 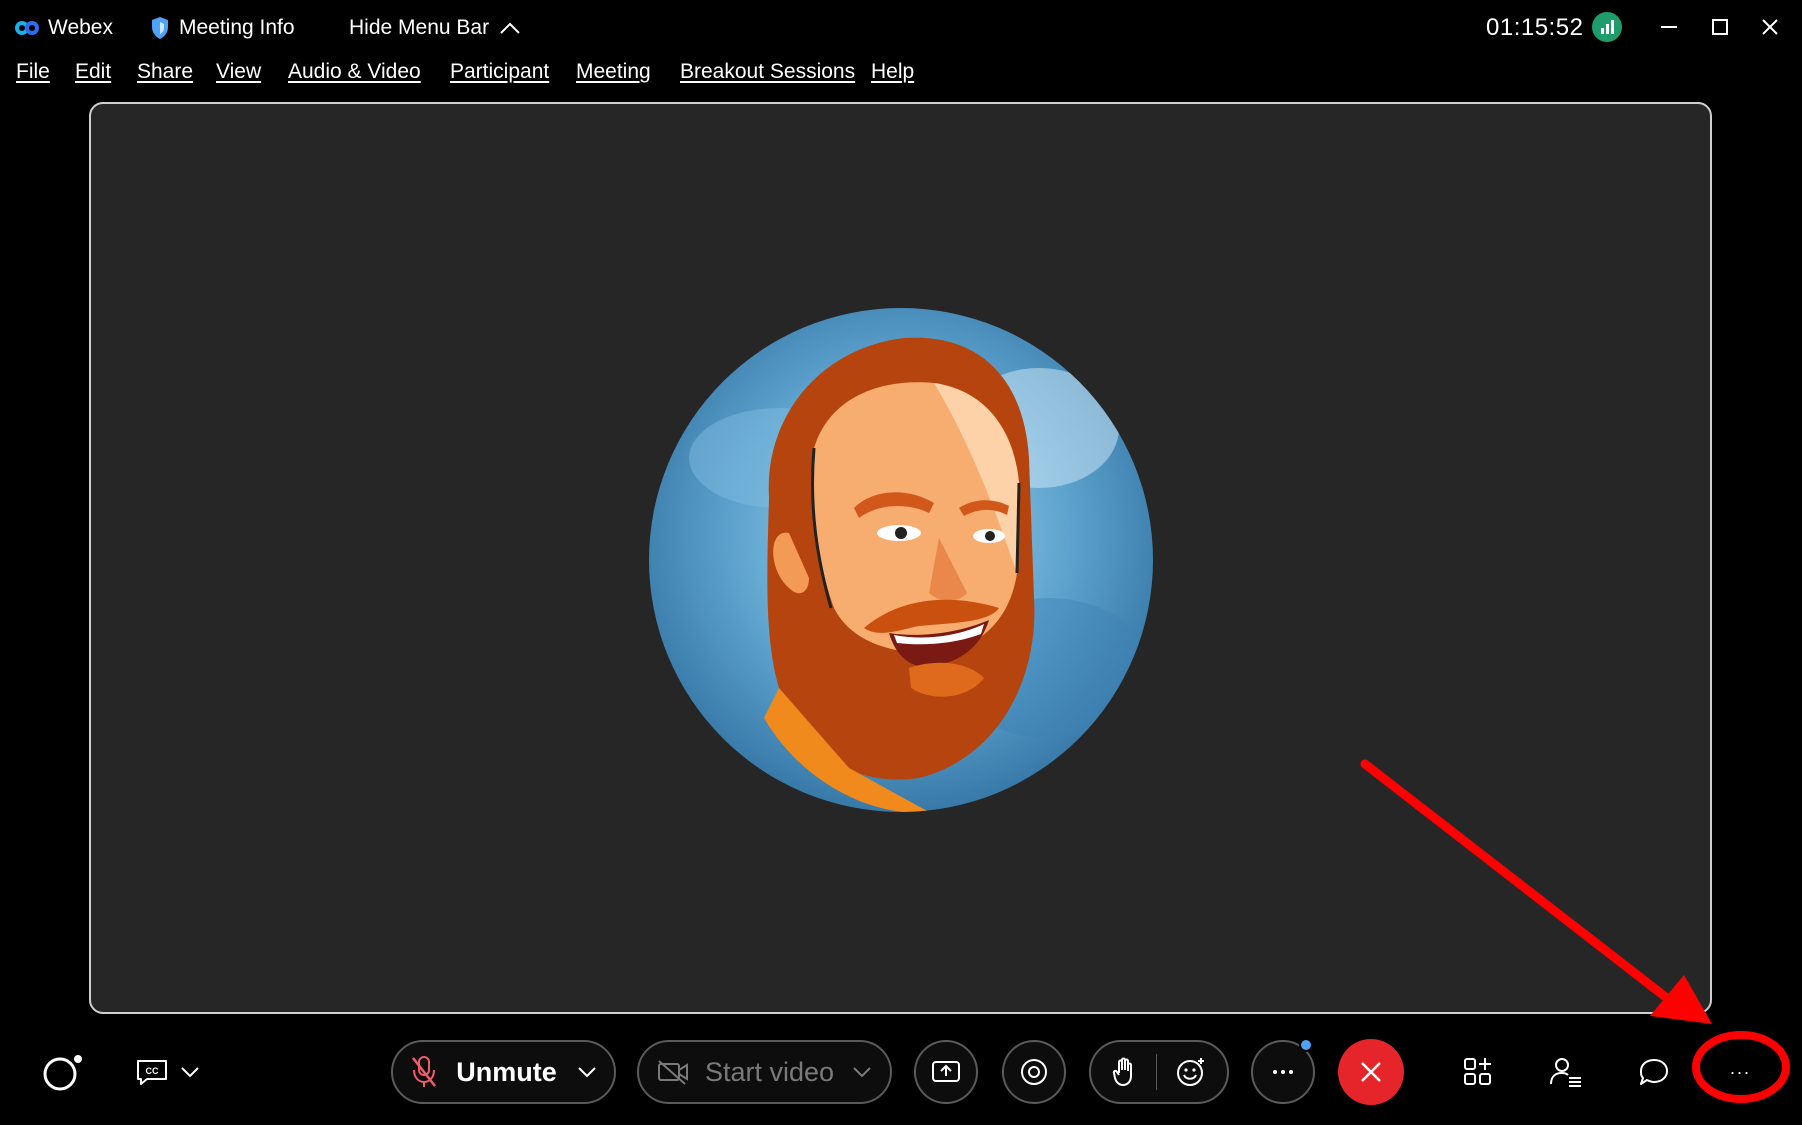 I want to click on signal-icon, so click(x=1607, y=27).